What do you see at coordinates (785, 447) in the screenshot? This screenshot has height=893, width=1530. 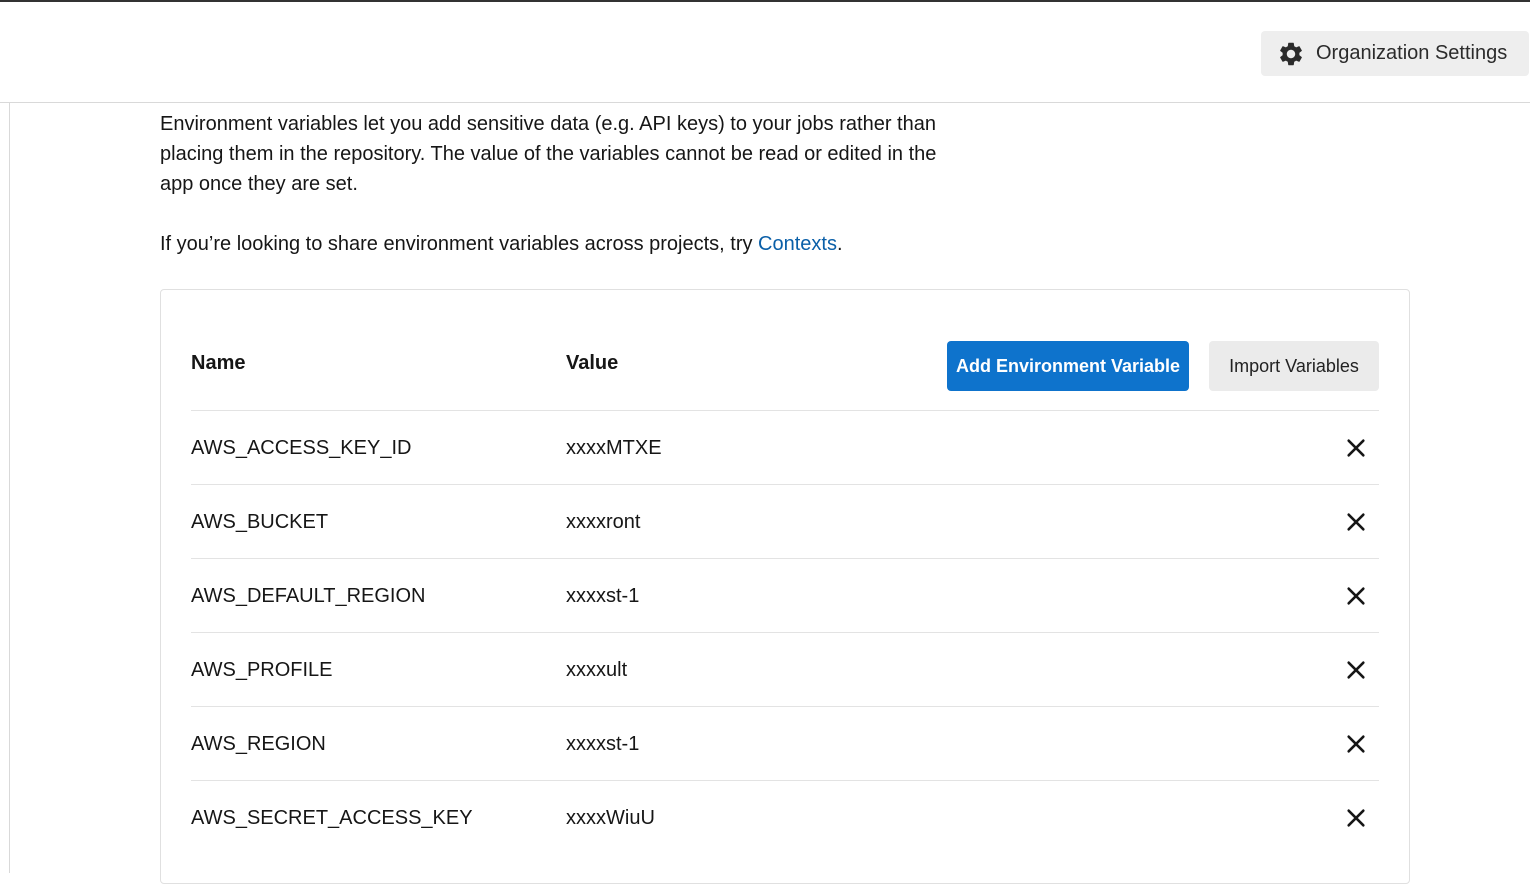 I see `table-row: AWS_ACCESS_KEY_ID xxxxMTXE` at bounding box center [785, 447].